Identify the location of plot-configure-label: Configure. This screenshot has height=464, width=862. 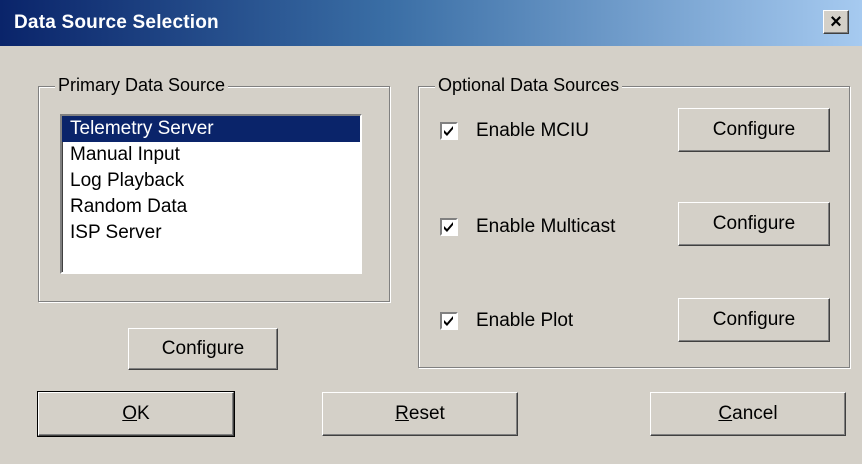
(754, 319).